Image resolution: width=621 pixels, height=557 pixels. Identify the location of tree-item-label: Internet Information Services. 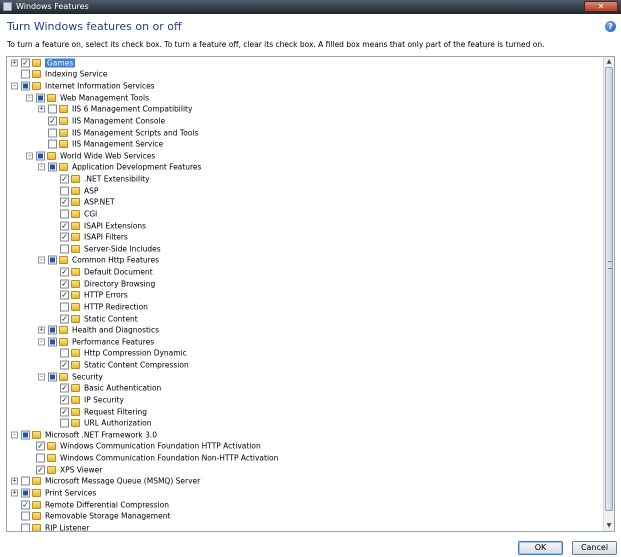
(100, 86).